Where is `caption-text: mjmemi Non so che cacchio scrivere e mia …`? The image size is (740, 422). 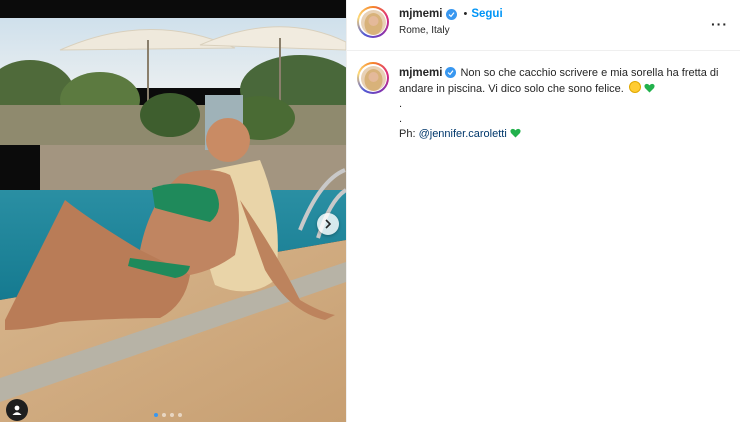
caption-text: mjmemi Non so che cacchio scrivere e mia … is located at coordinates (564, 104).